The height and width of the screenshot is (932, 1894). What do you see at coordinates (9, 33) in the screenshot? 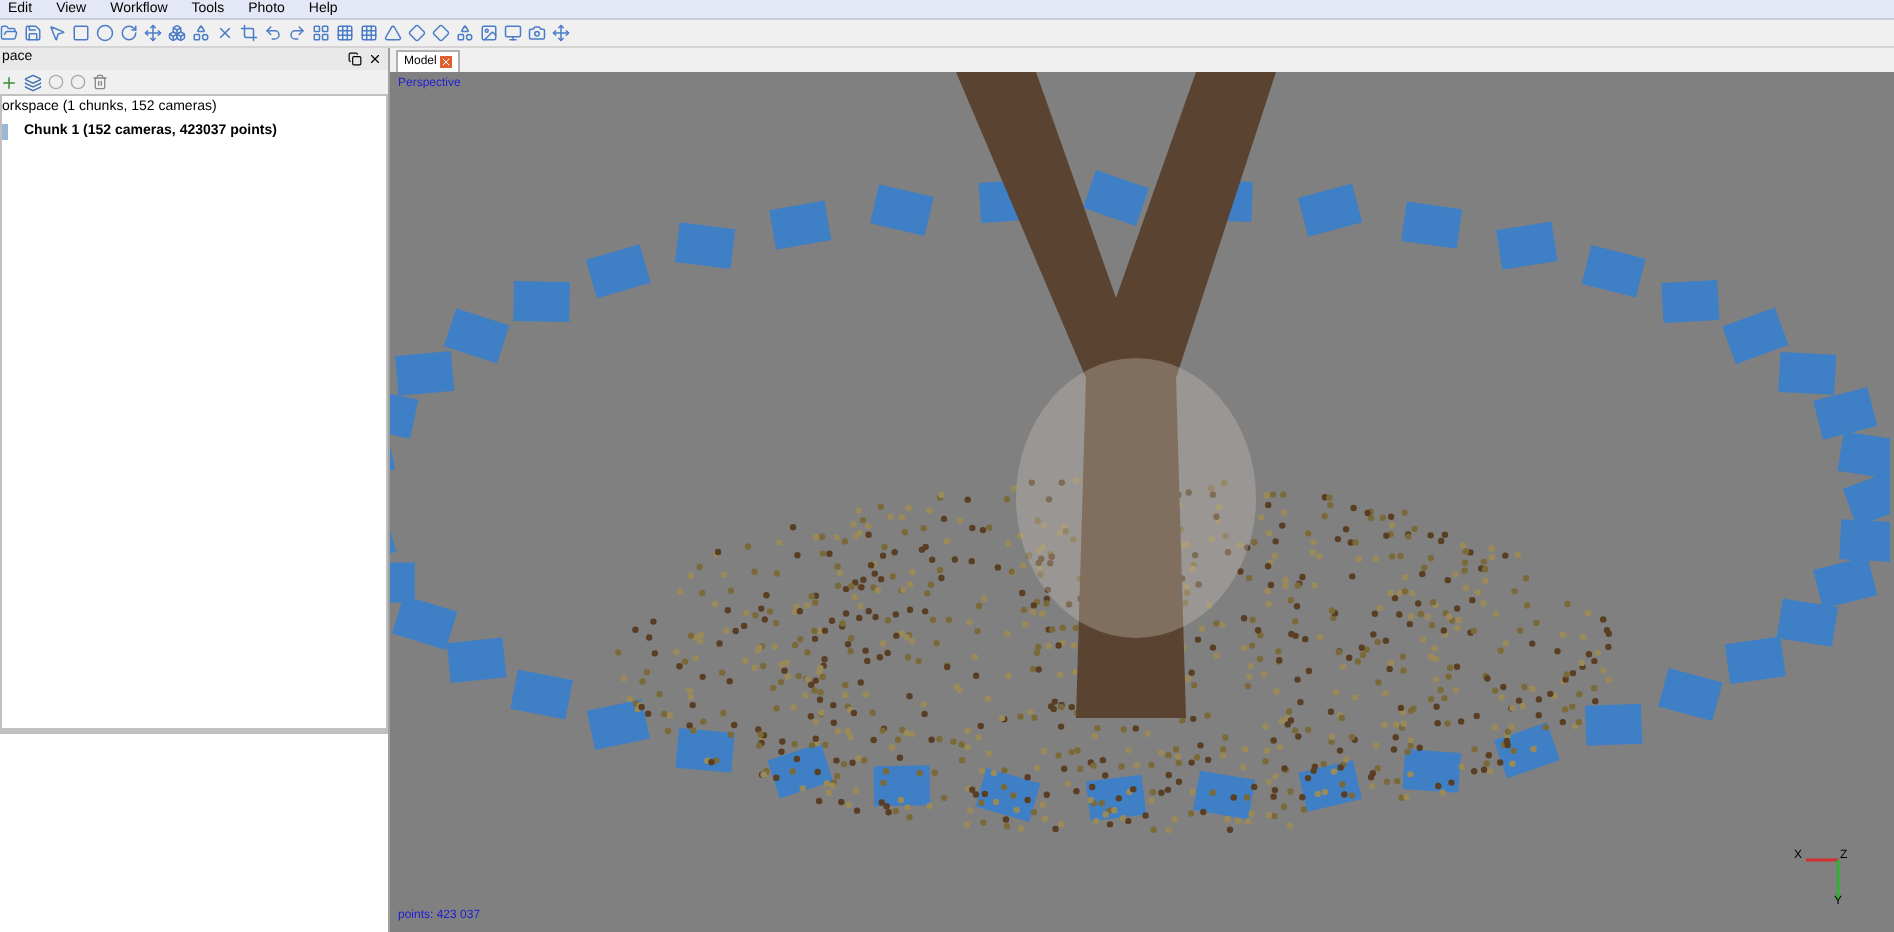
I see `folder-icon` at bounding box center [9, 33].